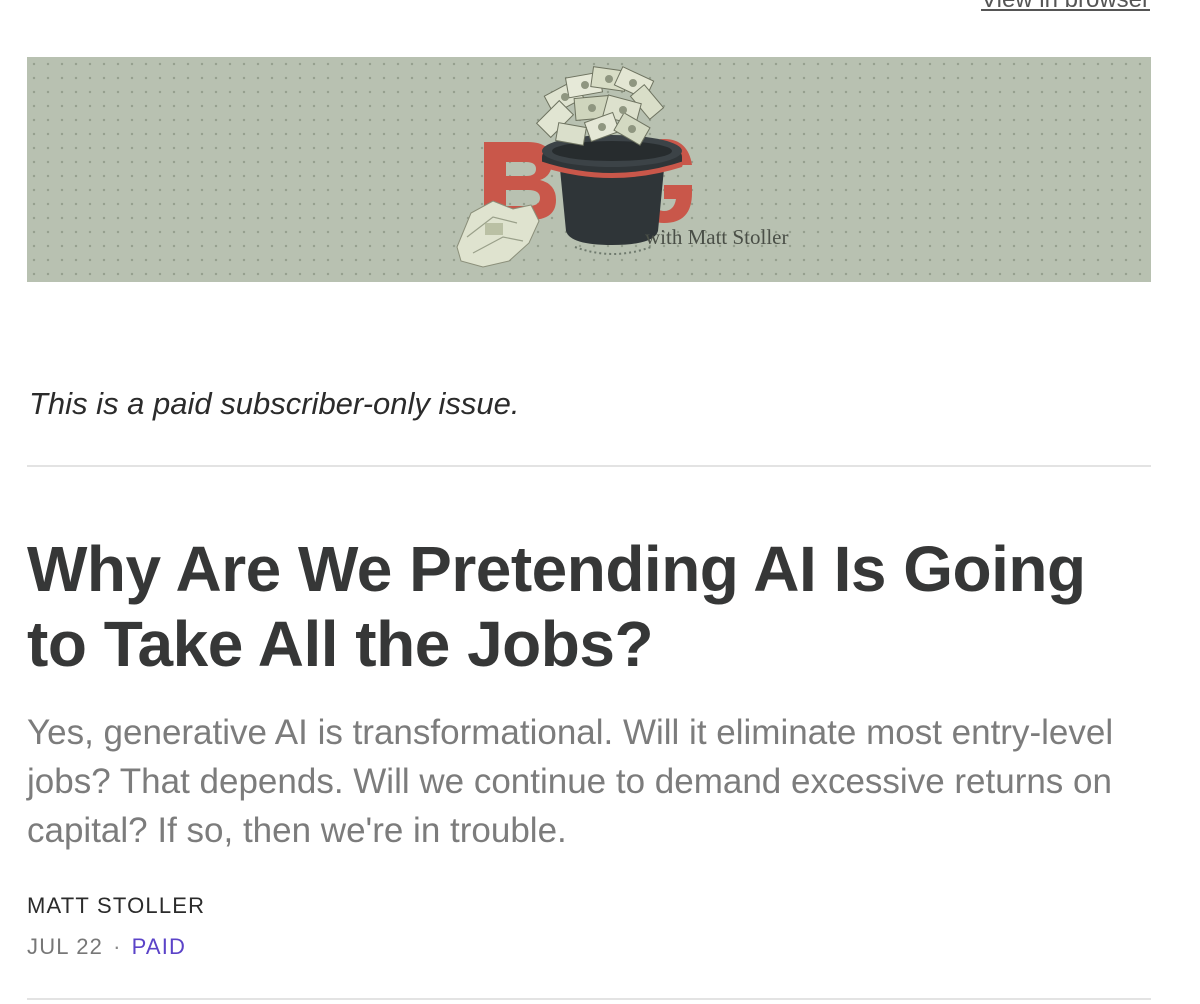 The width and height of the screenshot is (1200, 1004). Describe the element at coordinates (116, 906) in the screenshot. I see `article-author: MATT STOLLER` at that location.